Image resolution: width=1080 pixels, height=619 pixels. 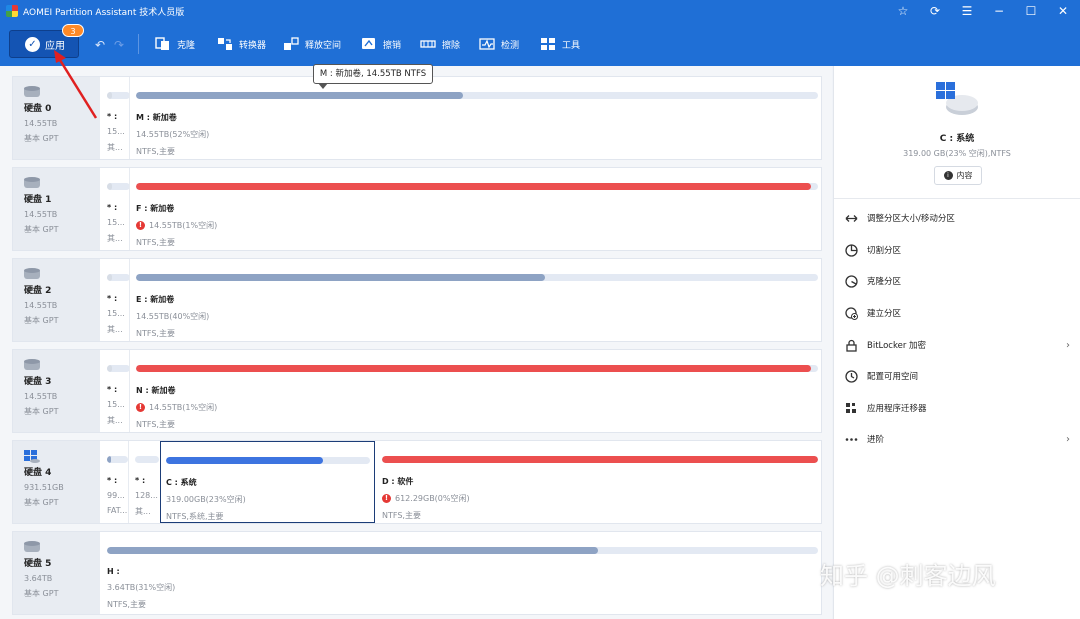 I want to click on action-label: 建立分区, so click(x=884, y=314).